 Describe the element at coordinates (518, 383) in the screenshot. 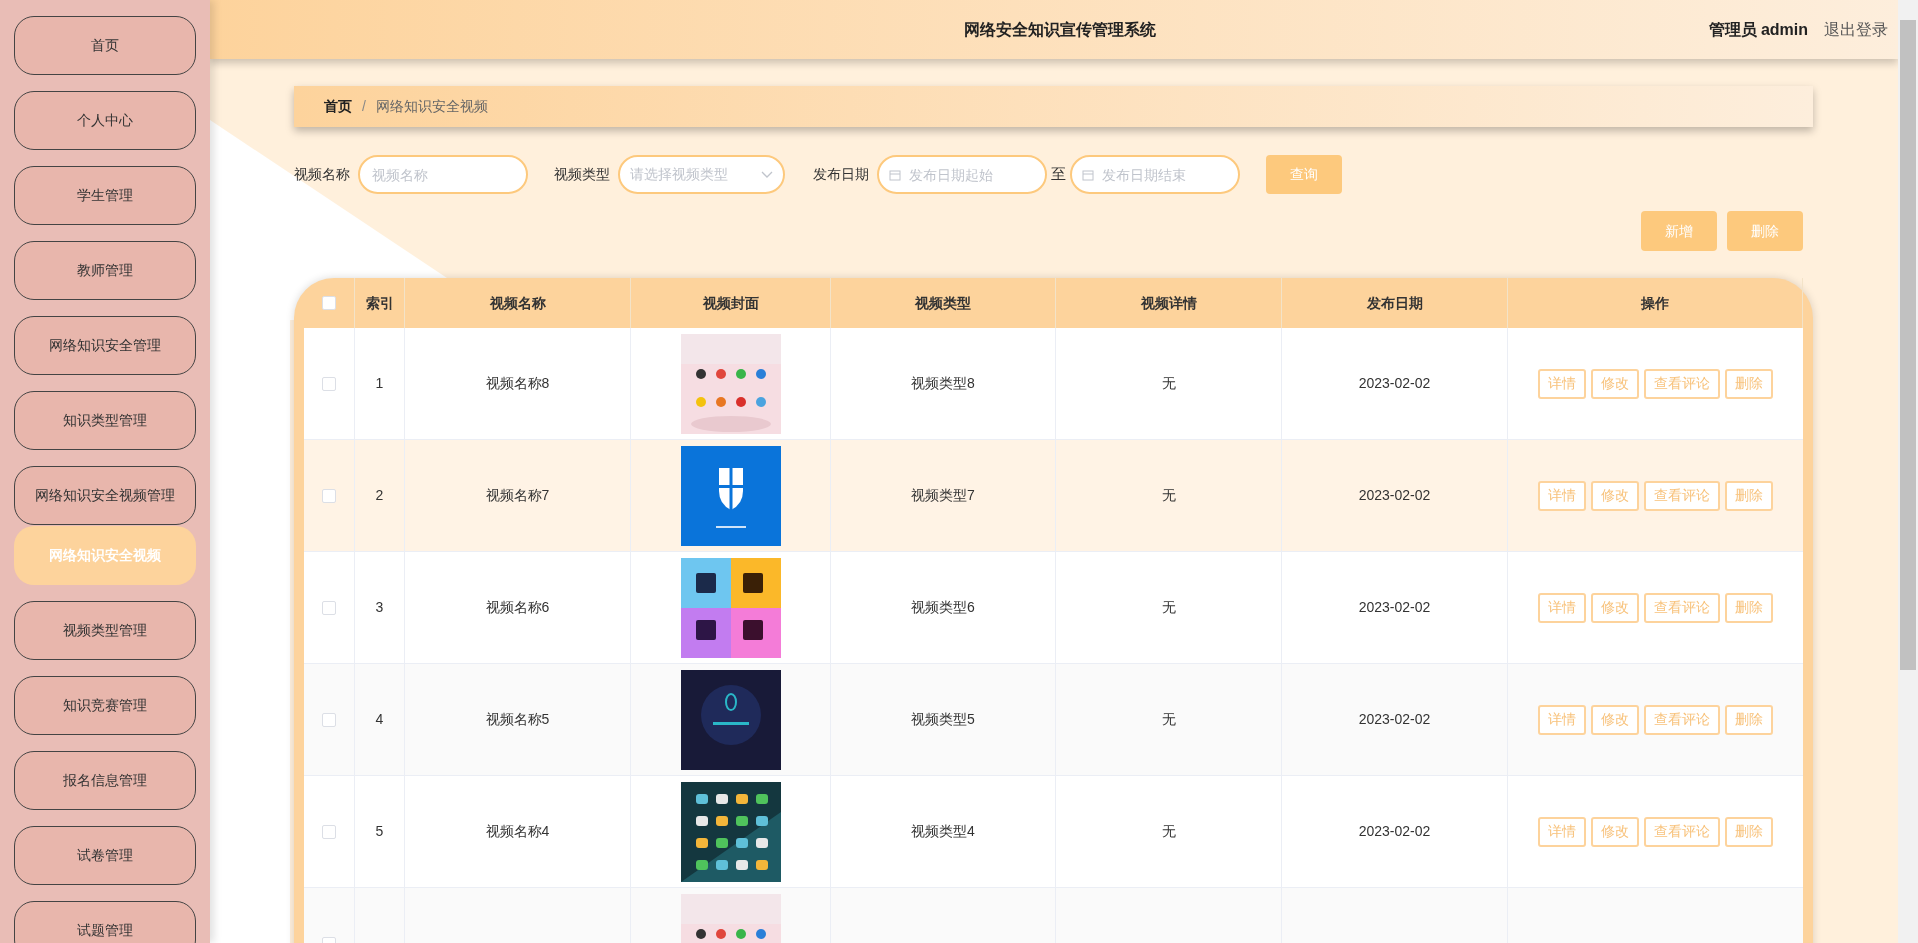

I see `table-cell: 视频名称8` at that location.